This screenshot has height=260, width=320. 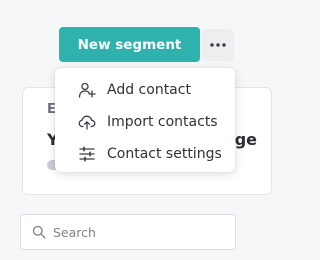 I want to click on search-input, so click(x=138, y=232).